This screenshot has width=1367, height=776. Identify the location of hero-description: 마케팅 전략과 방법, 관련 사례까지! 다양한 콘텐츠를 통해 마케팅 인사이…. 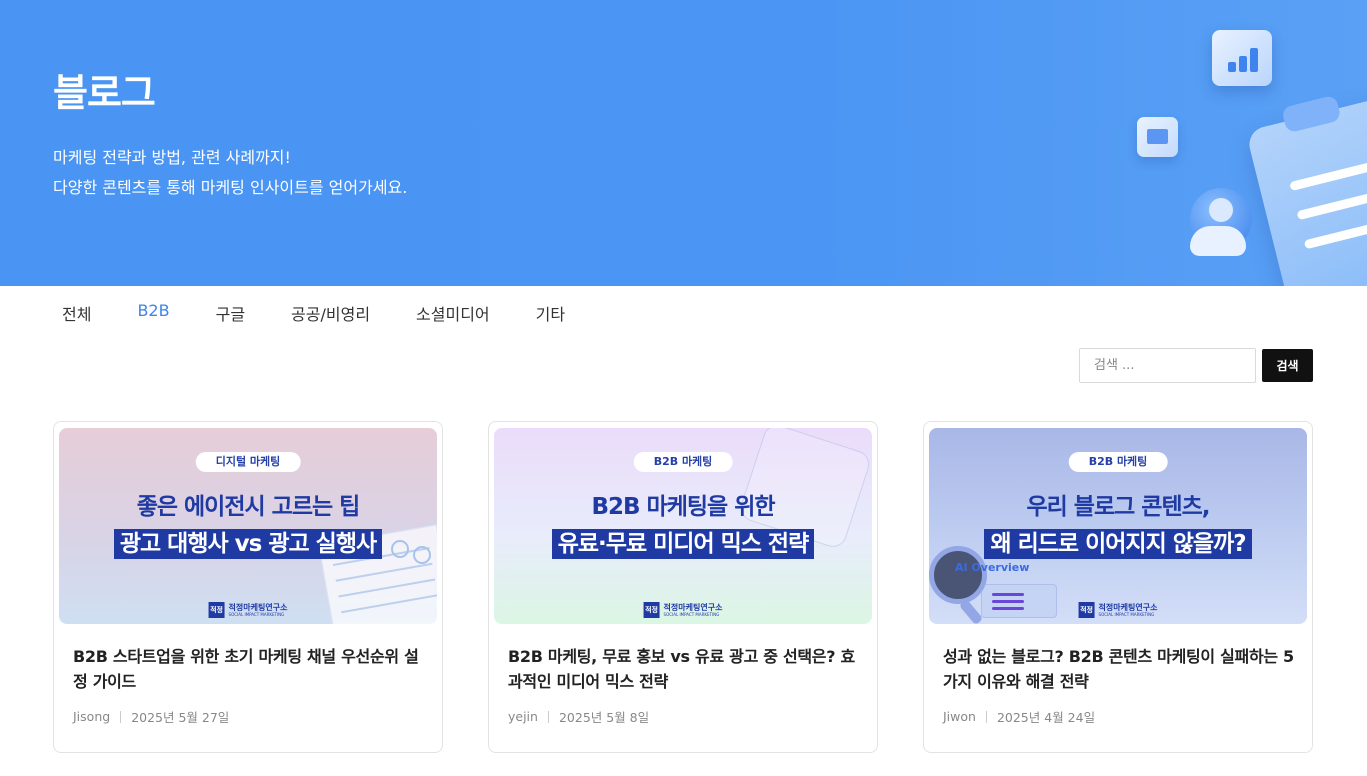
(230, 173).